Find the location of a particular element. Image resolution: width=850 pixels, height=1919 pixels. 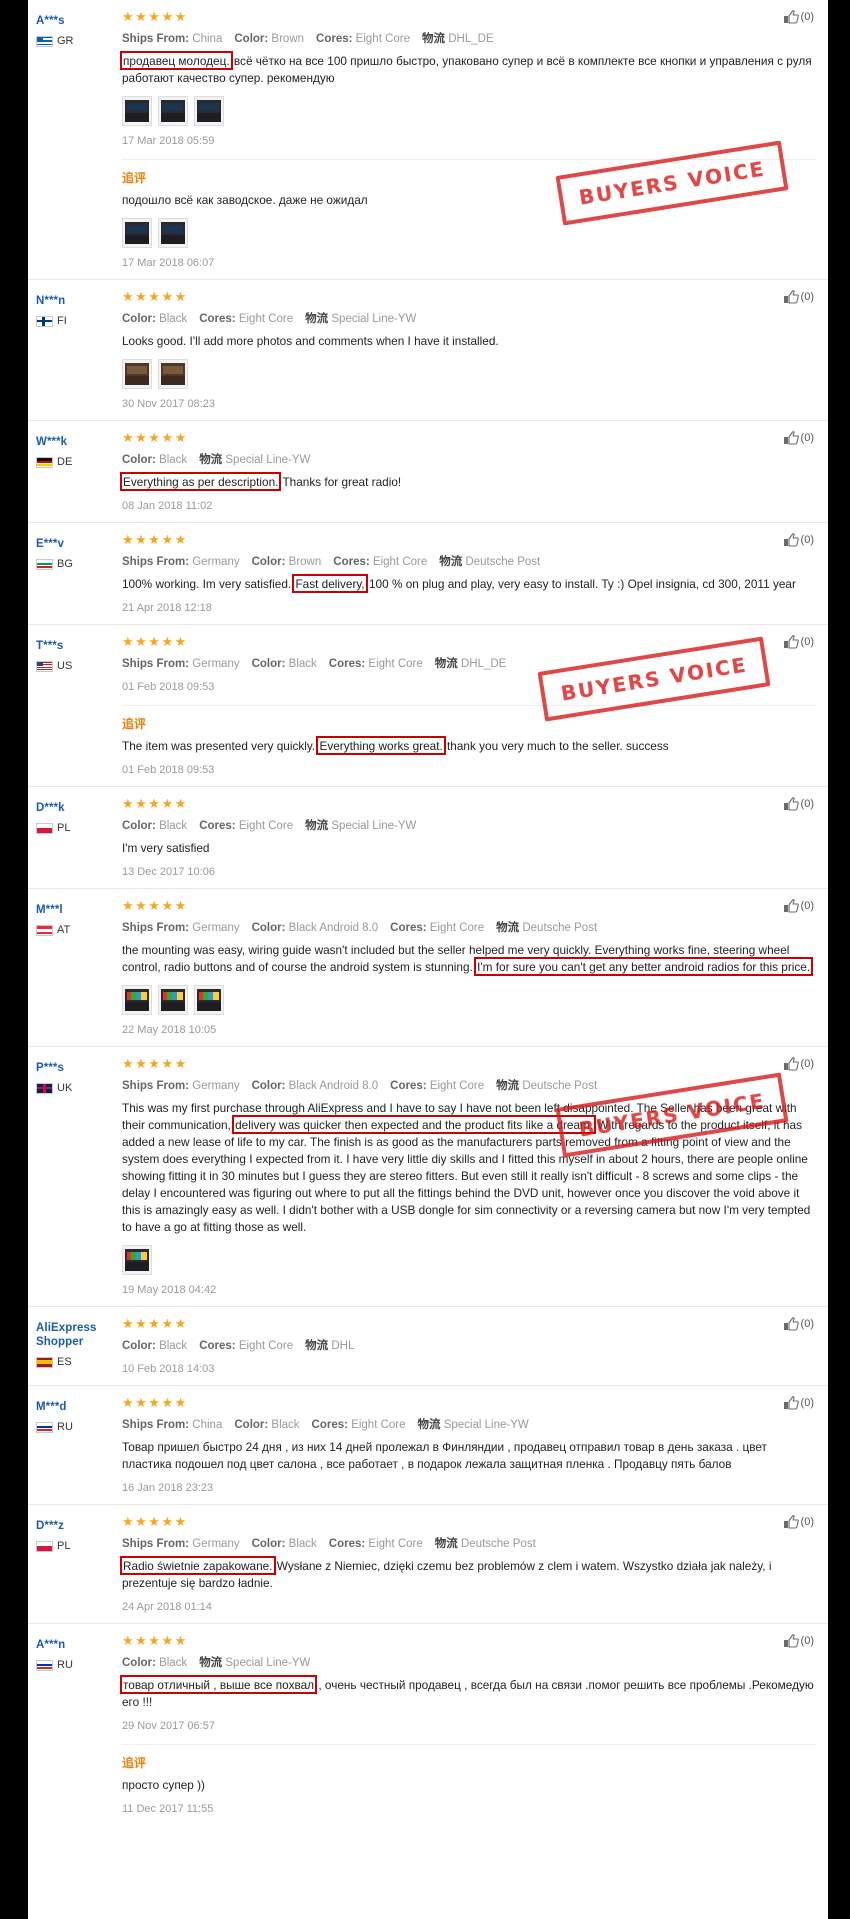

review-text-highlight: товар отличный , выше все похвал is located at coordinates (218, 1684).